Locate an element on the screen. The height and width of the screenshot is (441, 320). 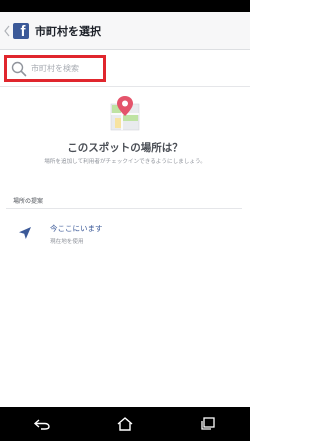
facebook-logo-icon: f is located at coordinates (21, 30).